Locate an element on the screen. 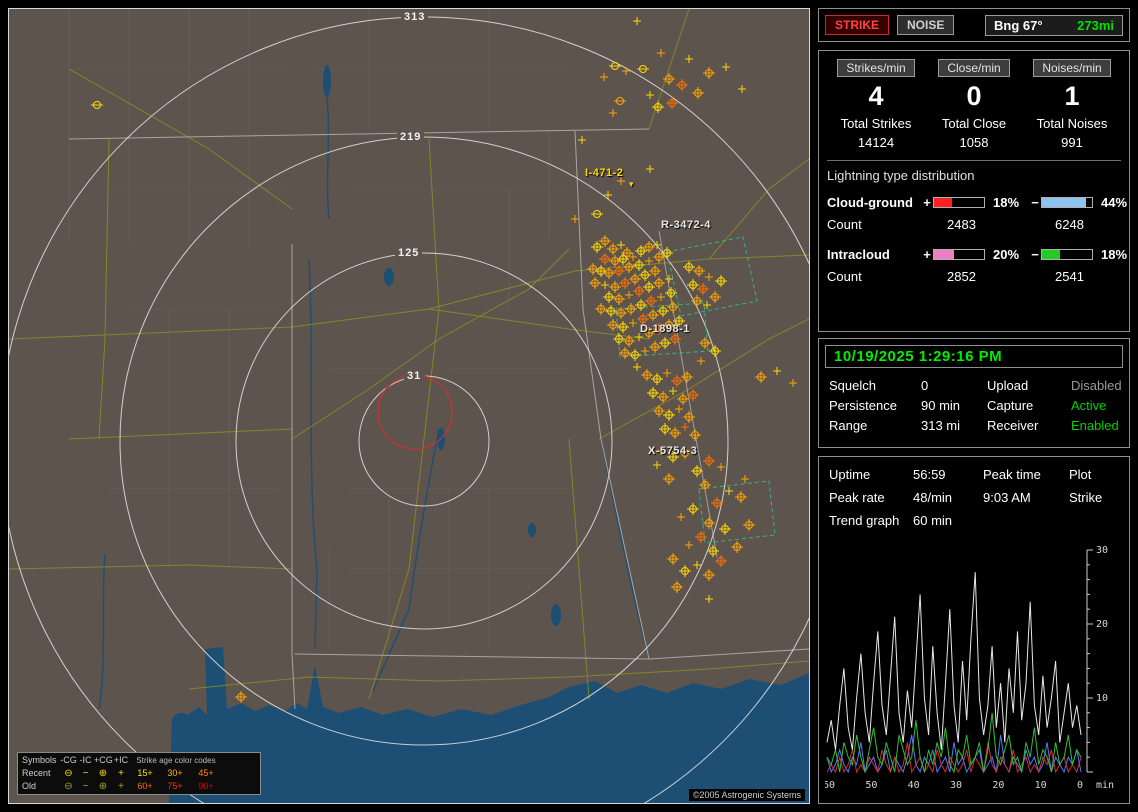  storm-cell-label: I-471-2 is located at coordinates (604, 173).